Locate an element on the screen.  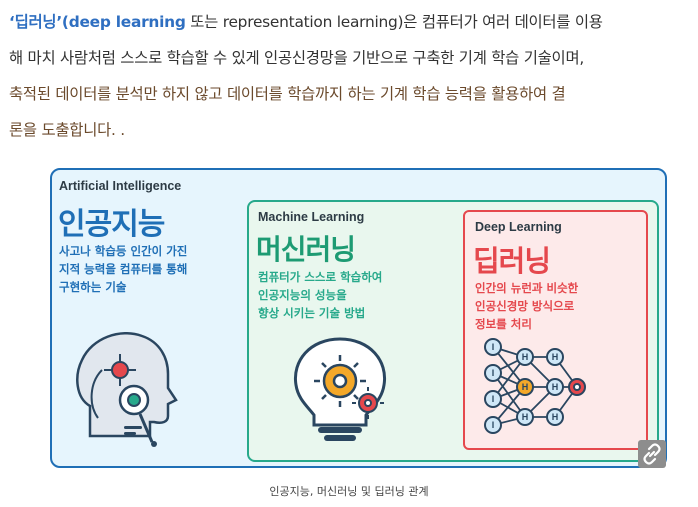
ai-english-label: Artificial Intelligence is located at coordinates (120, 186).